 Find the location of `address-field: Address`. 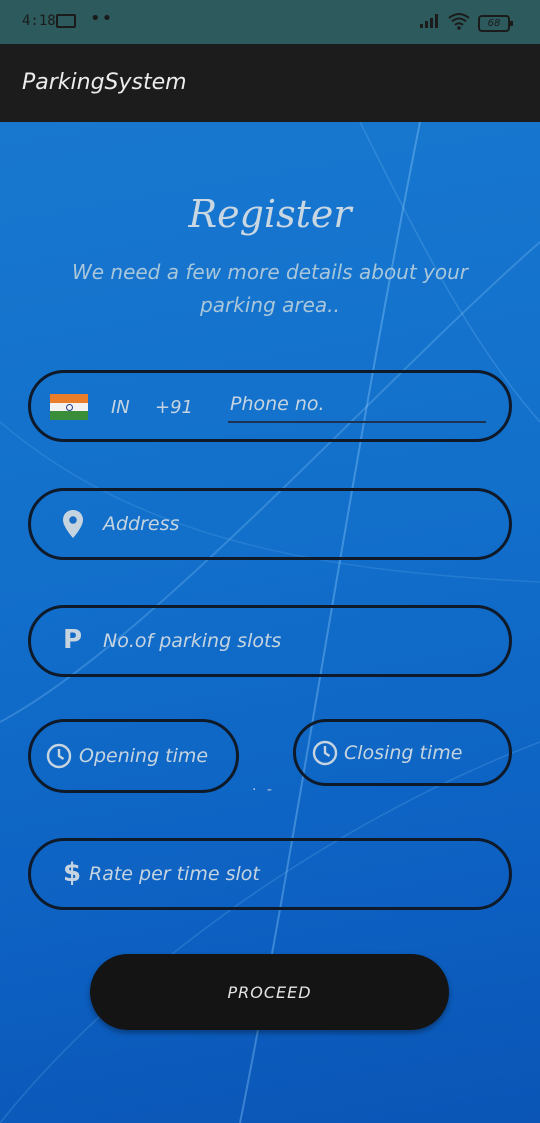

address-field: Address is located at coordinates (270, 524).